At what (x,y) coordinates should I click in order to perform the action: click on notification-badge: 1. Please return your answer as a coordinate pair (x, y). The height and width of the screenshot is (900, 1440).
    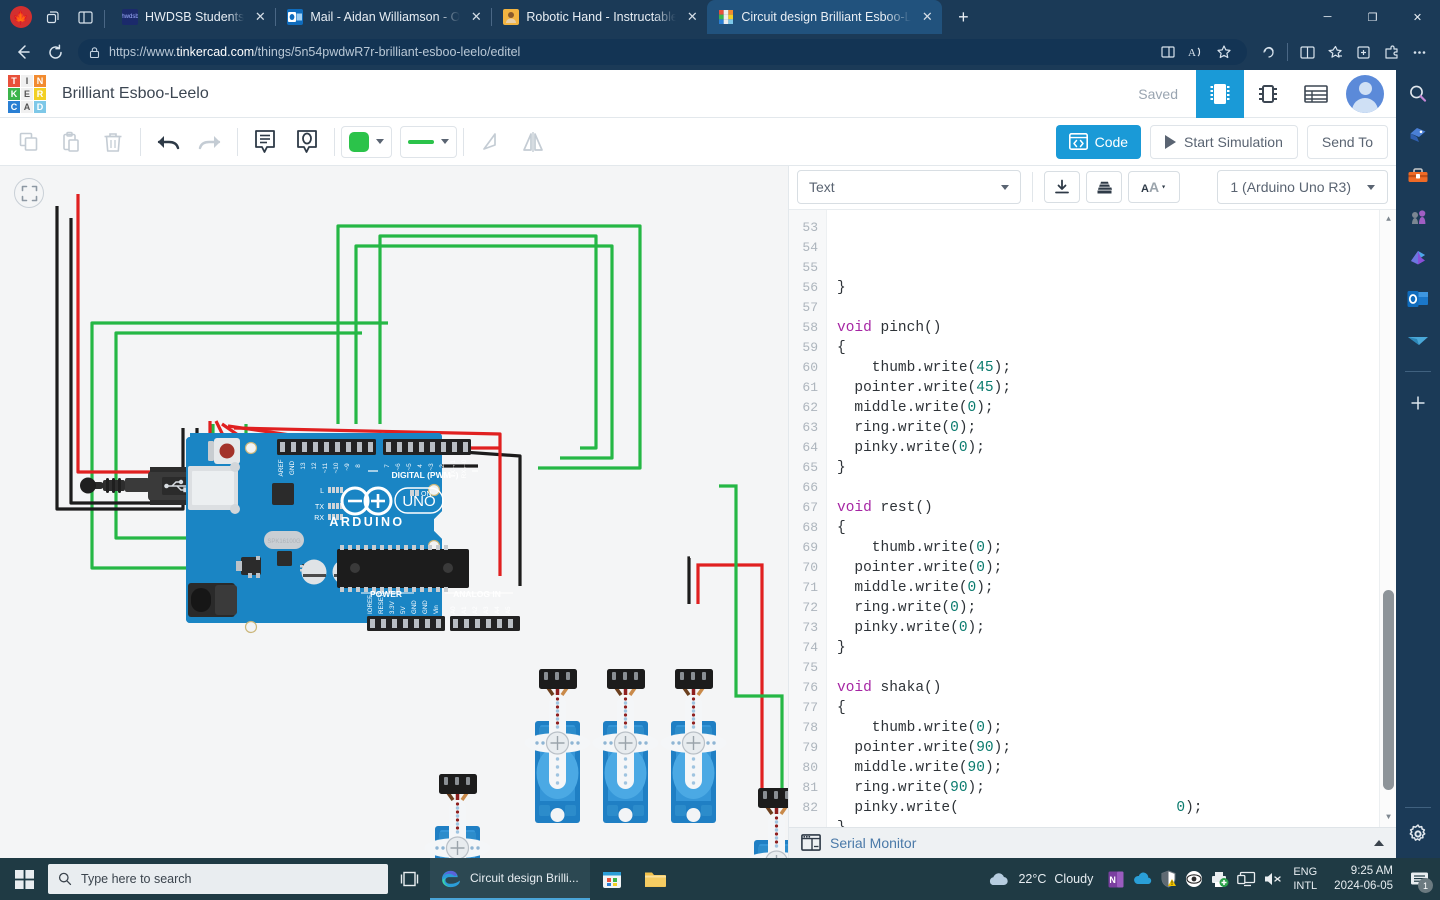
    Looking at the image, I should click on (1425, 885).